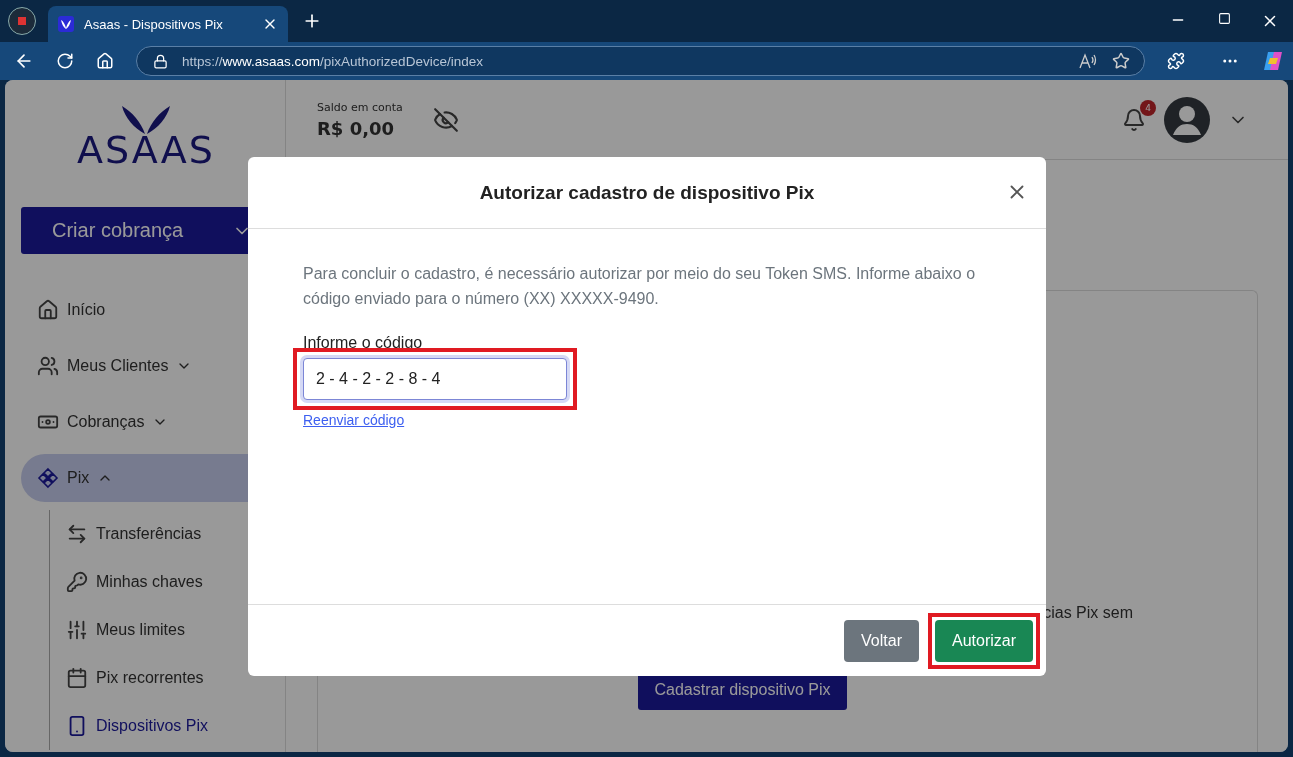  I want to click on lock-icon, so click(160, 61).